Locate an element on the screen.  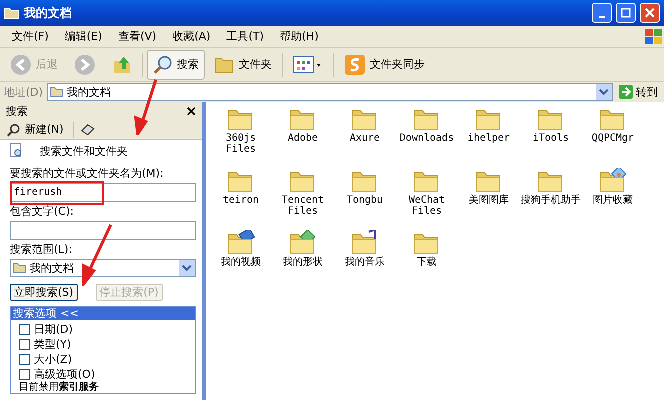
address-field: 我的文档 is located at coordinates (330, 92).